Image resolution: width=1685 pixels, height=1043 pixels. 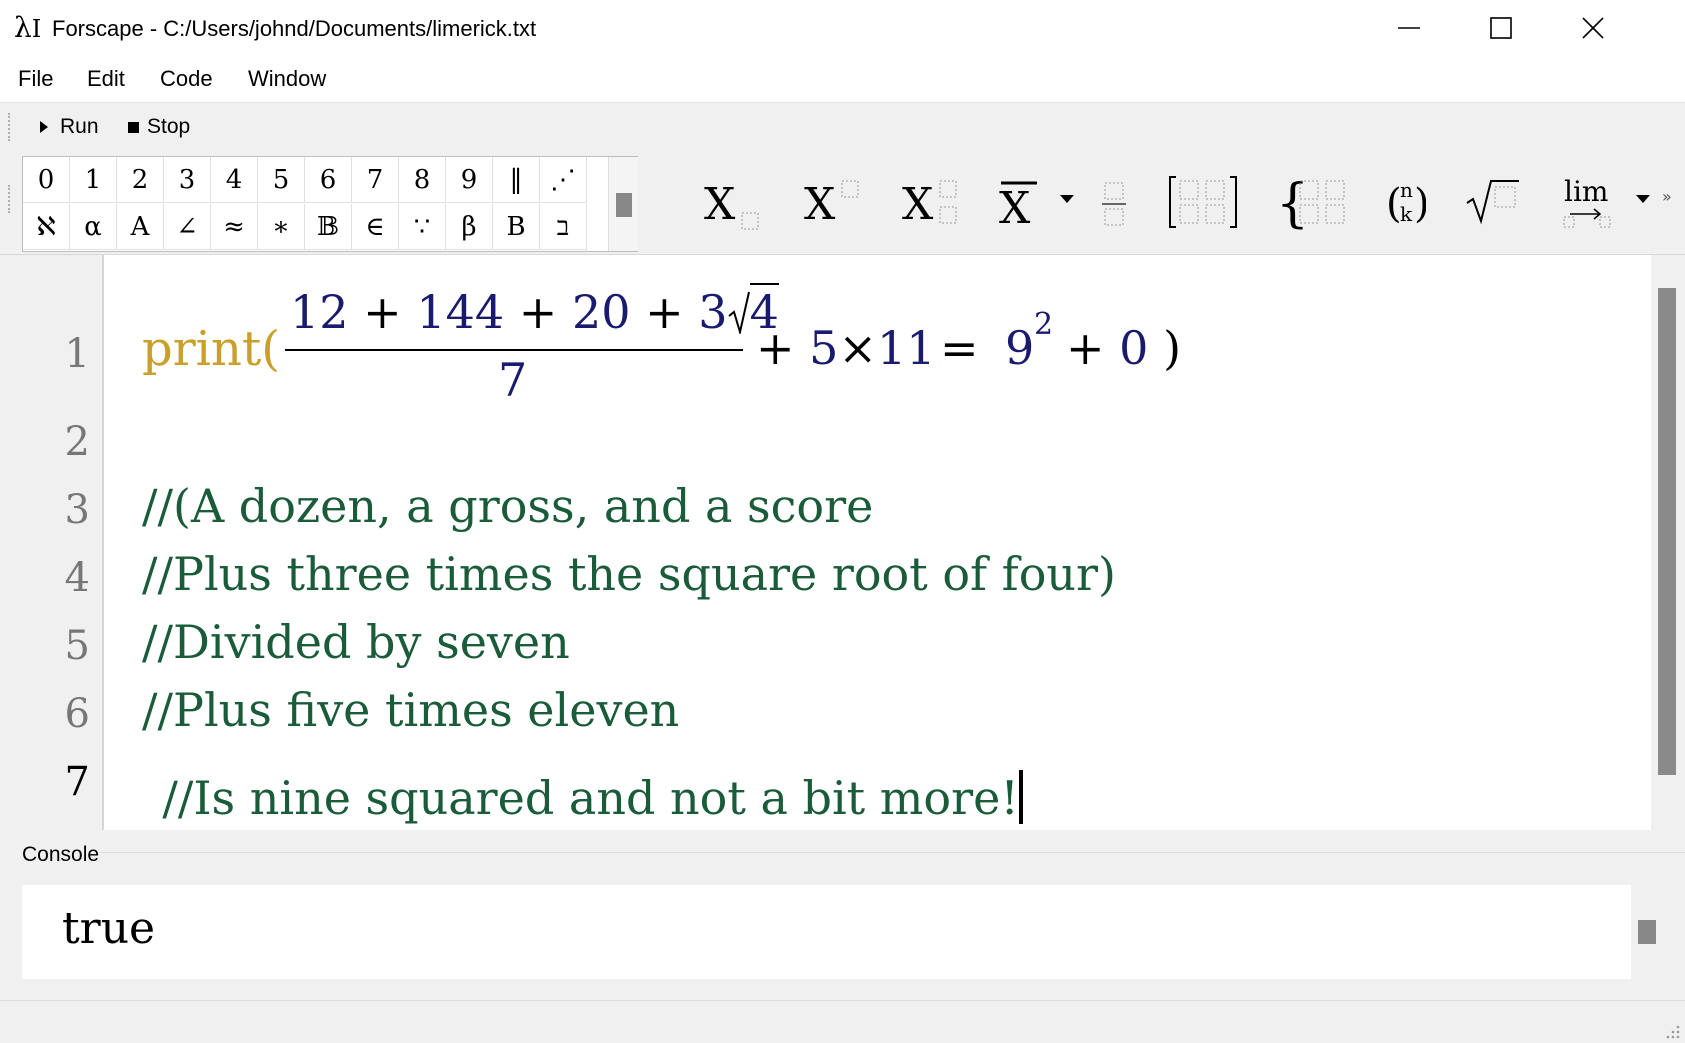 I want to click on line-number-gutter: 1 2 3 4 5 6 7, so click(x=52, y=542).